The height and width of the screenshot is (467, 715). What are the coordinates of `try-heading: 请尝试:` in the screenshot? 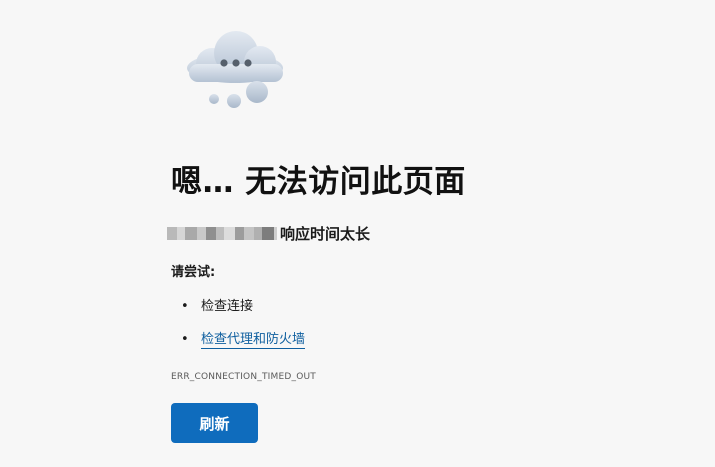 It's located at (193, 272).